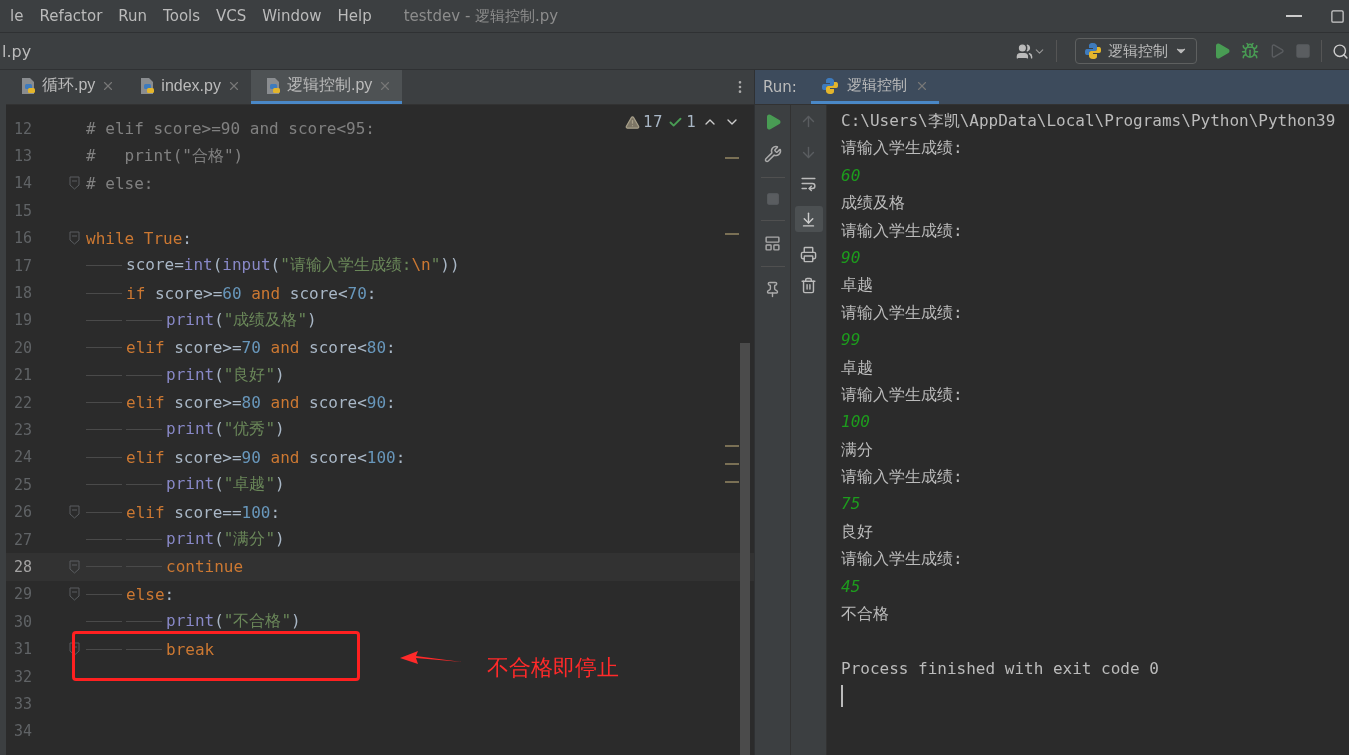  I want to click on line-number: 34, so click(22, 731).